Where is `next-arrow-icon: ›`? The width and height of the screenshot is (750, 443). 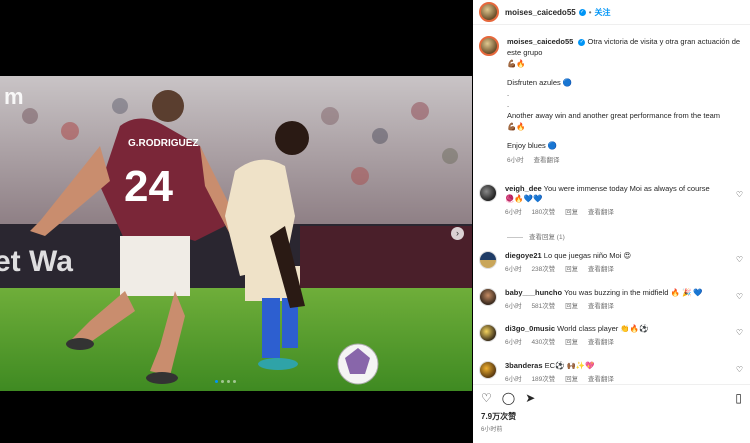
next-arrow-icon: › is located at coordinates (457, 233).